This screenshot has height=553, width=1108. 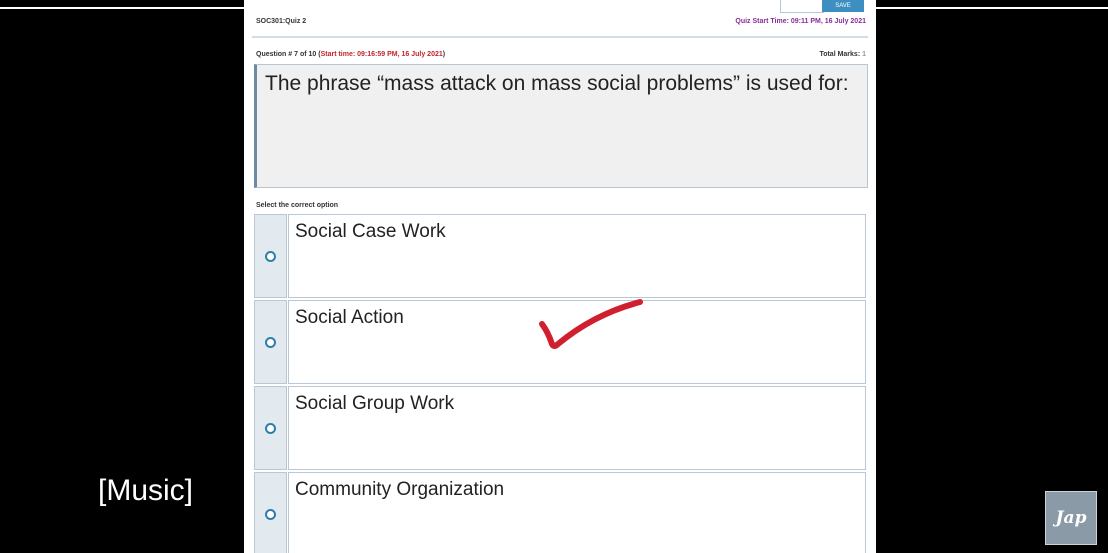 I want to click on question-number: Question # 7 of 10 (, so click(x=288, y=54).